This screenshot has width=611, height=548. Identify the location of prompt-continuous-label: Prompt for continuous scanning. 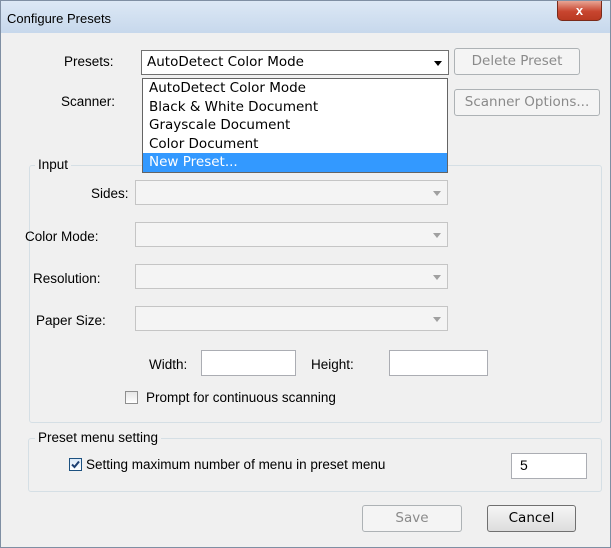
(241, 397).